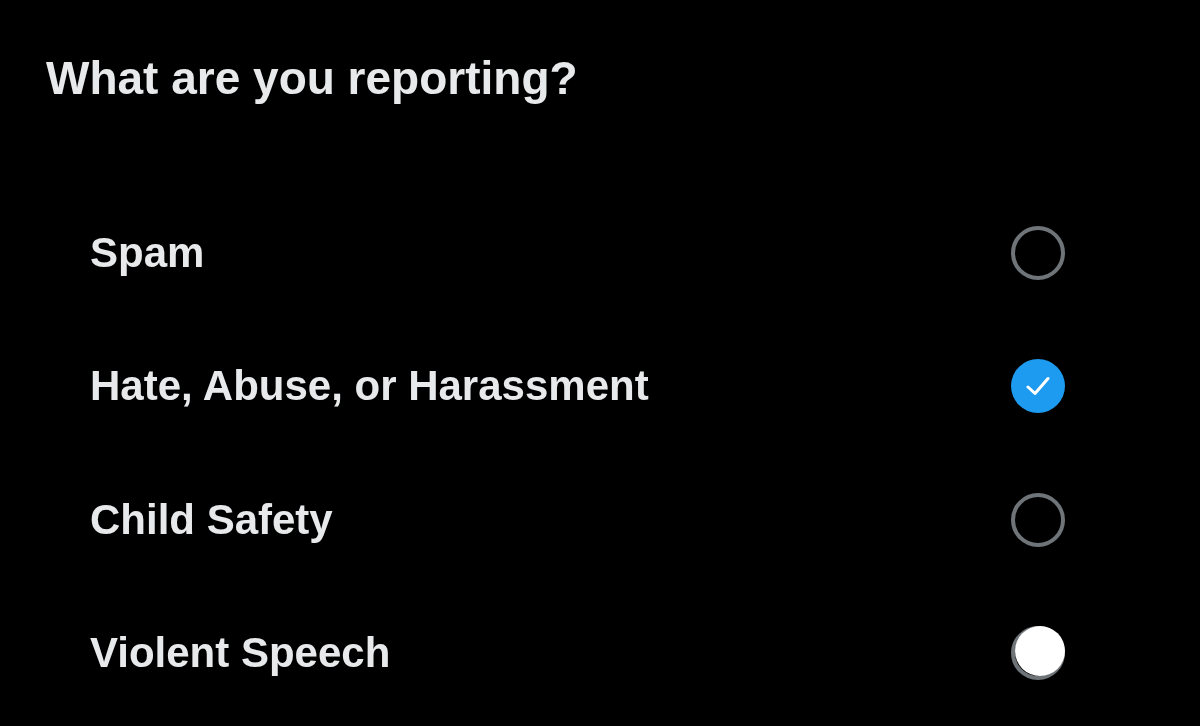  I want to click on option-label: Spam, so click(147, 252).